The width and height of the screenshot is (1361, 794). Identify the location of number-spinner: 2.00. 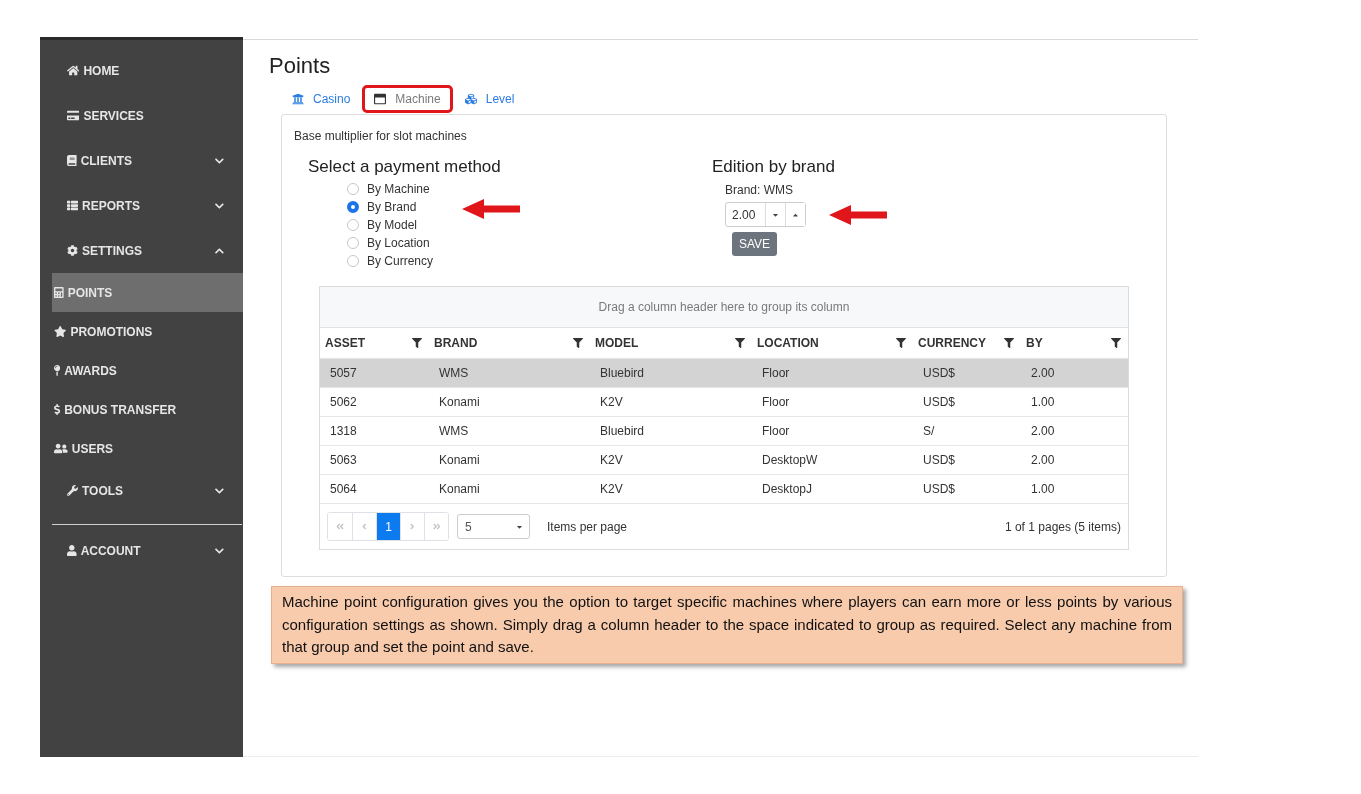
(765, 214).